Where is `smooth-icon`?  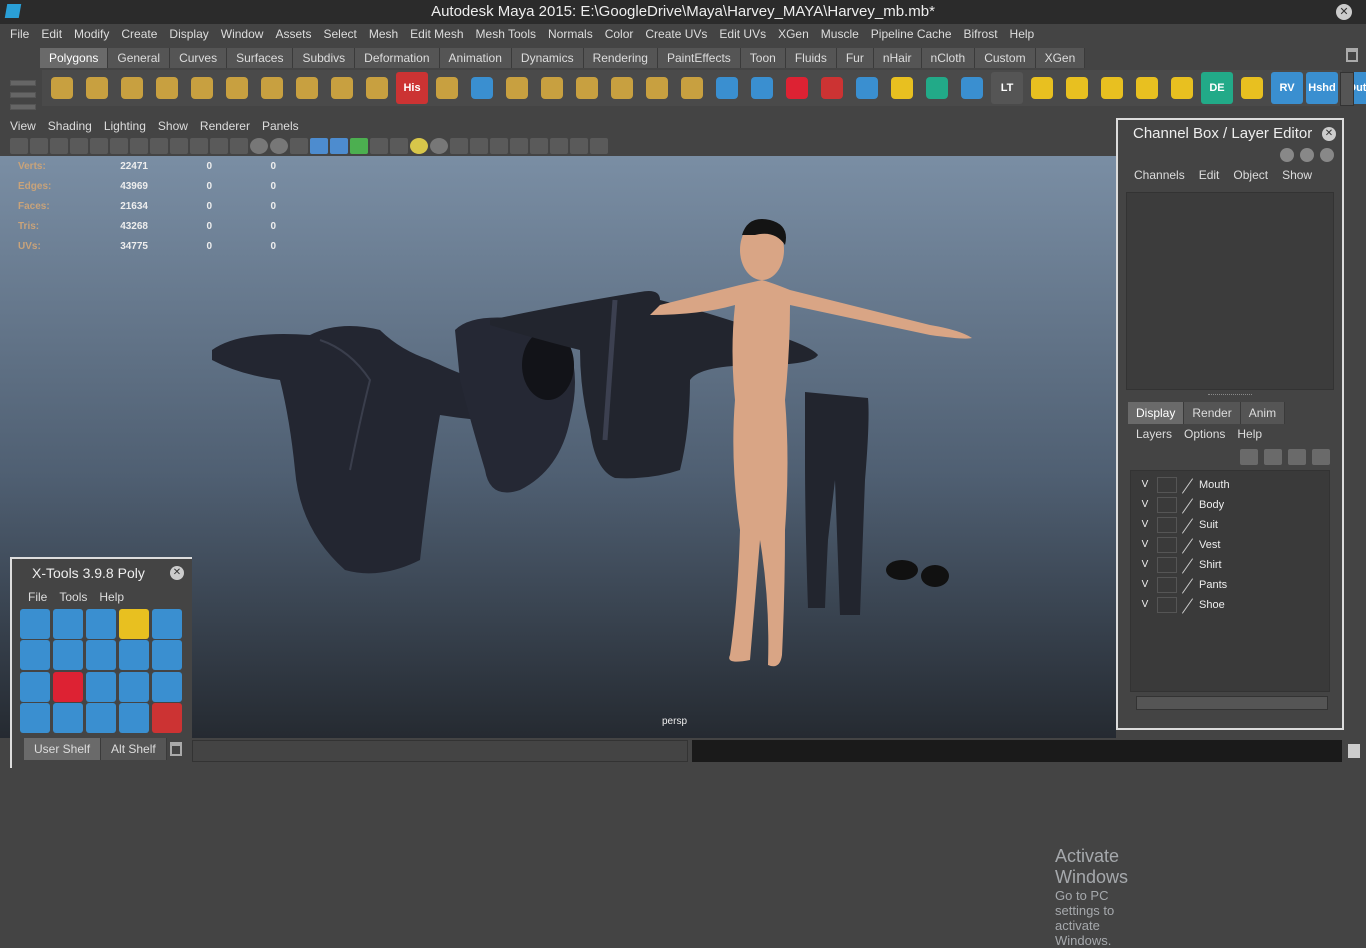
smooth-icon is located at coordinates (377, 88).